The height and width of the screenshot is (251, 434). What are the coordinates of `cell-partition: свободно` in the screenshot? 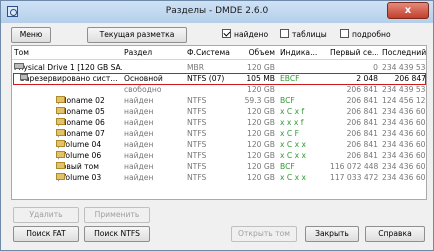 It's located at (143, 89).